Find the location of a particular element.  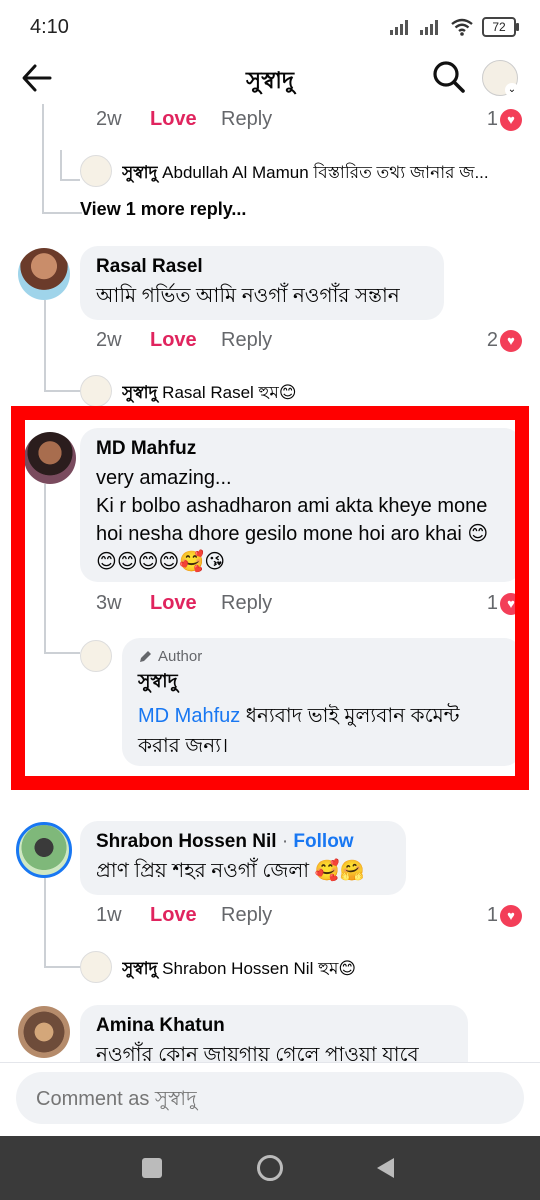

commenter-name: Rasal Rasel is located at coordinates (262, 267).